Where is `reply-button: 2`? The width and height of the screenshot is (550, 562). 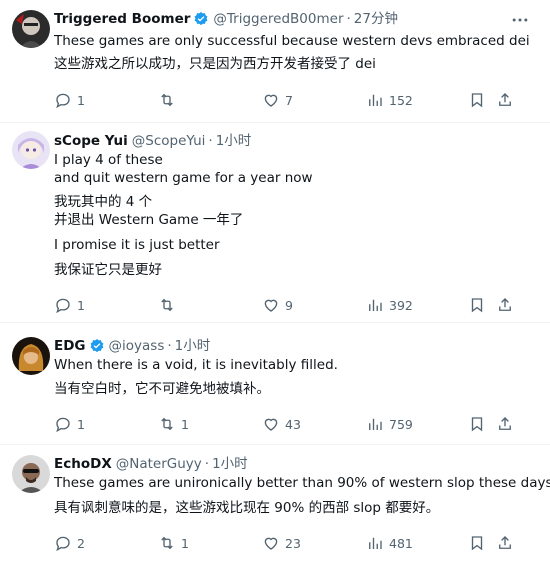
reply-button: 2 is located at coordinates (69, 543).